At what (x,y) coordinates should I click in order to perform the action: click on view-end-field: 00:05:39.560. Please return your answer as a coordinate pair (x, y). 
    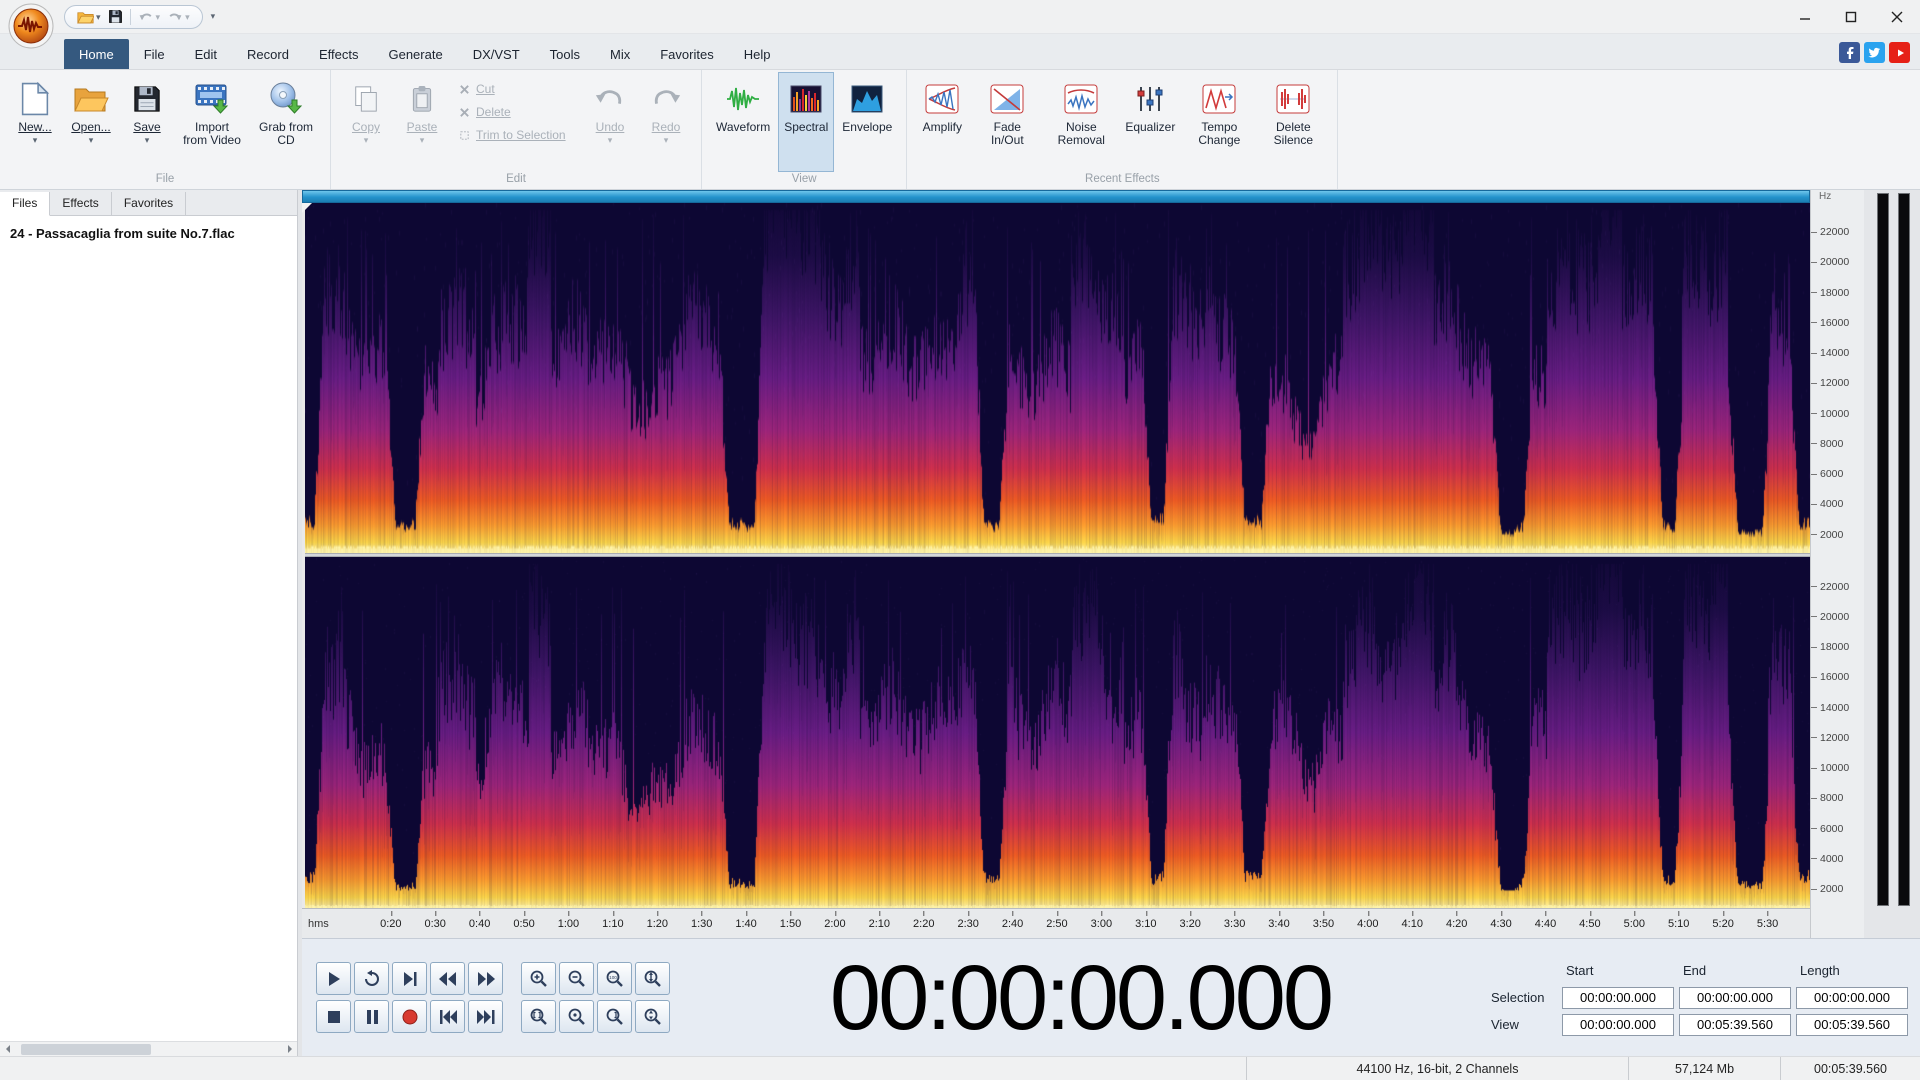
    Looking at the image, I should click on (1735, 1024).